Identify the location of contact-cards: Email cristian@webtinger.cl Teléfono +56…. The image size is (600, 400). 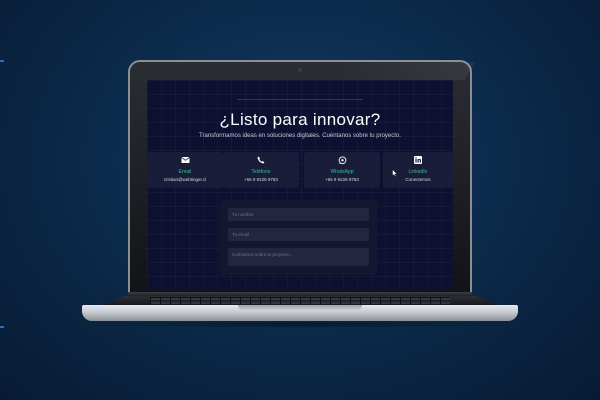
(300, 170).